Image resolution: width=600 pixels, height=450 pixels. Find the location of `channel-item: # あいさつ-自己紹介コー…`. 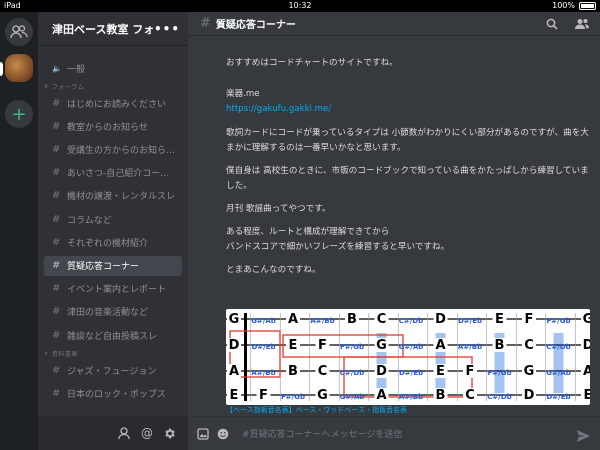

channel-item: # あいさつ-自己紹介コー… is located at coordinates (113, 173).